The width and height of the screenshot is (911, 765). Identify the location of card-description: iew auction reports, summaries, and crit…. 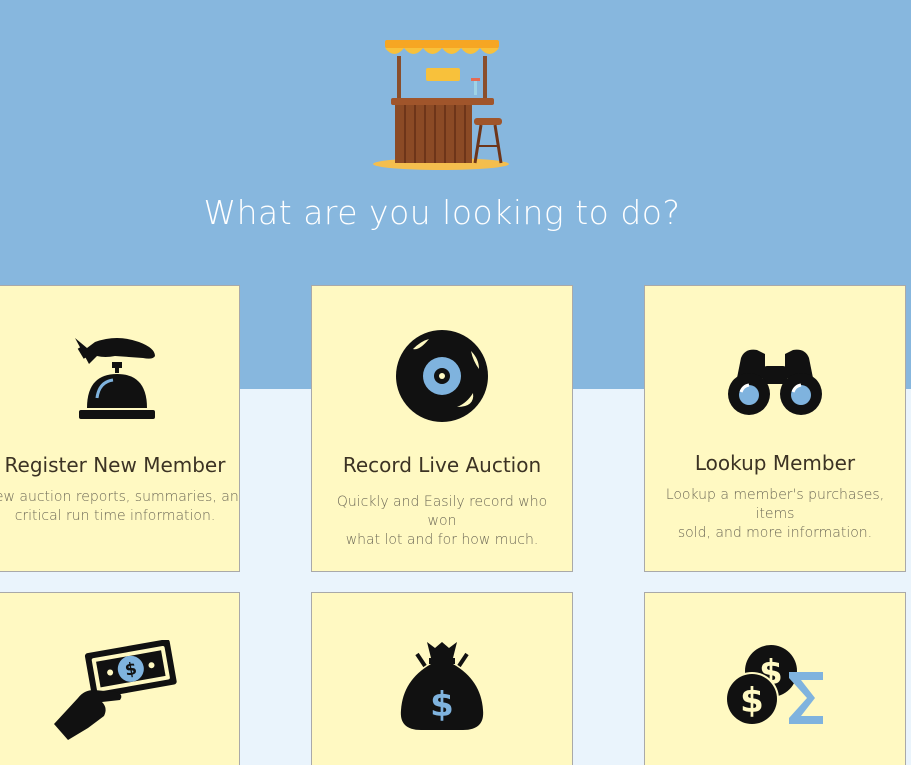
(119, 506).